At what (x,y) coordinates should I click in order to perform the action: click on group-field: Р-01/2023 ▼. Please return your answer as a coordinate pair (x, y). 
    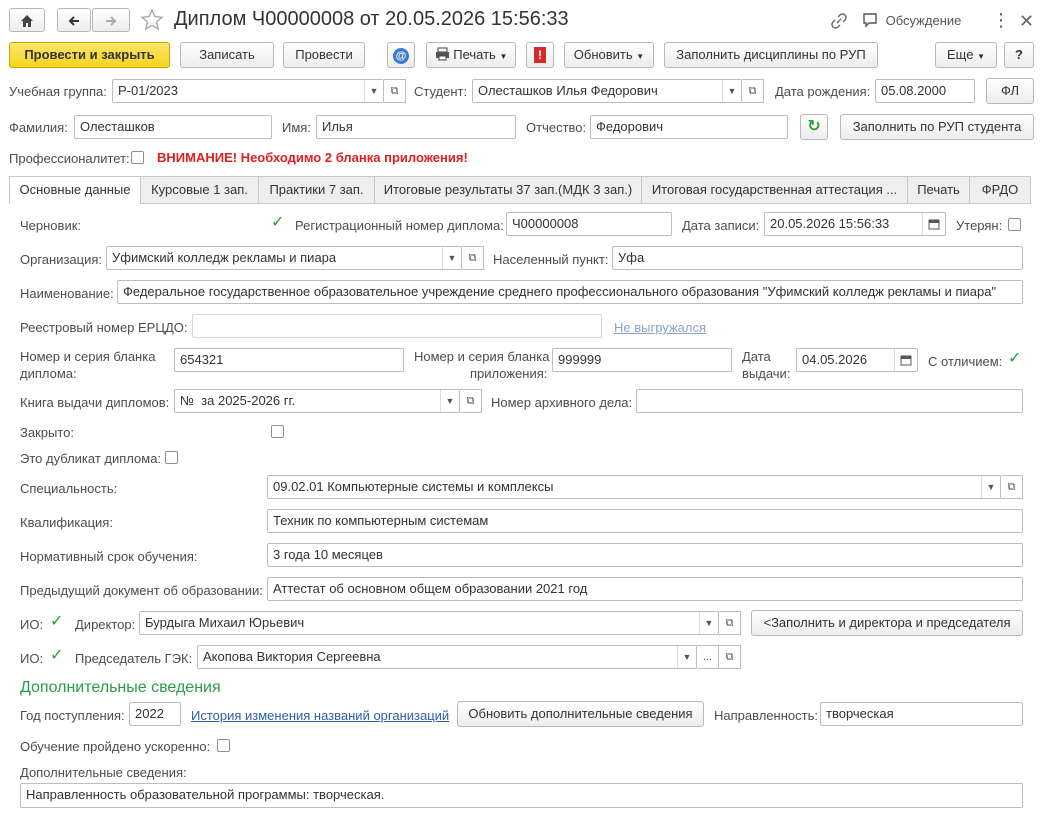
    Looking at the image, I should click on (248, 91).